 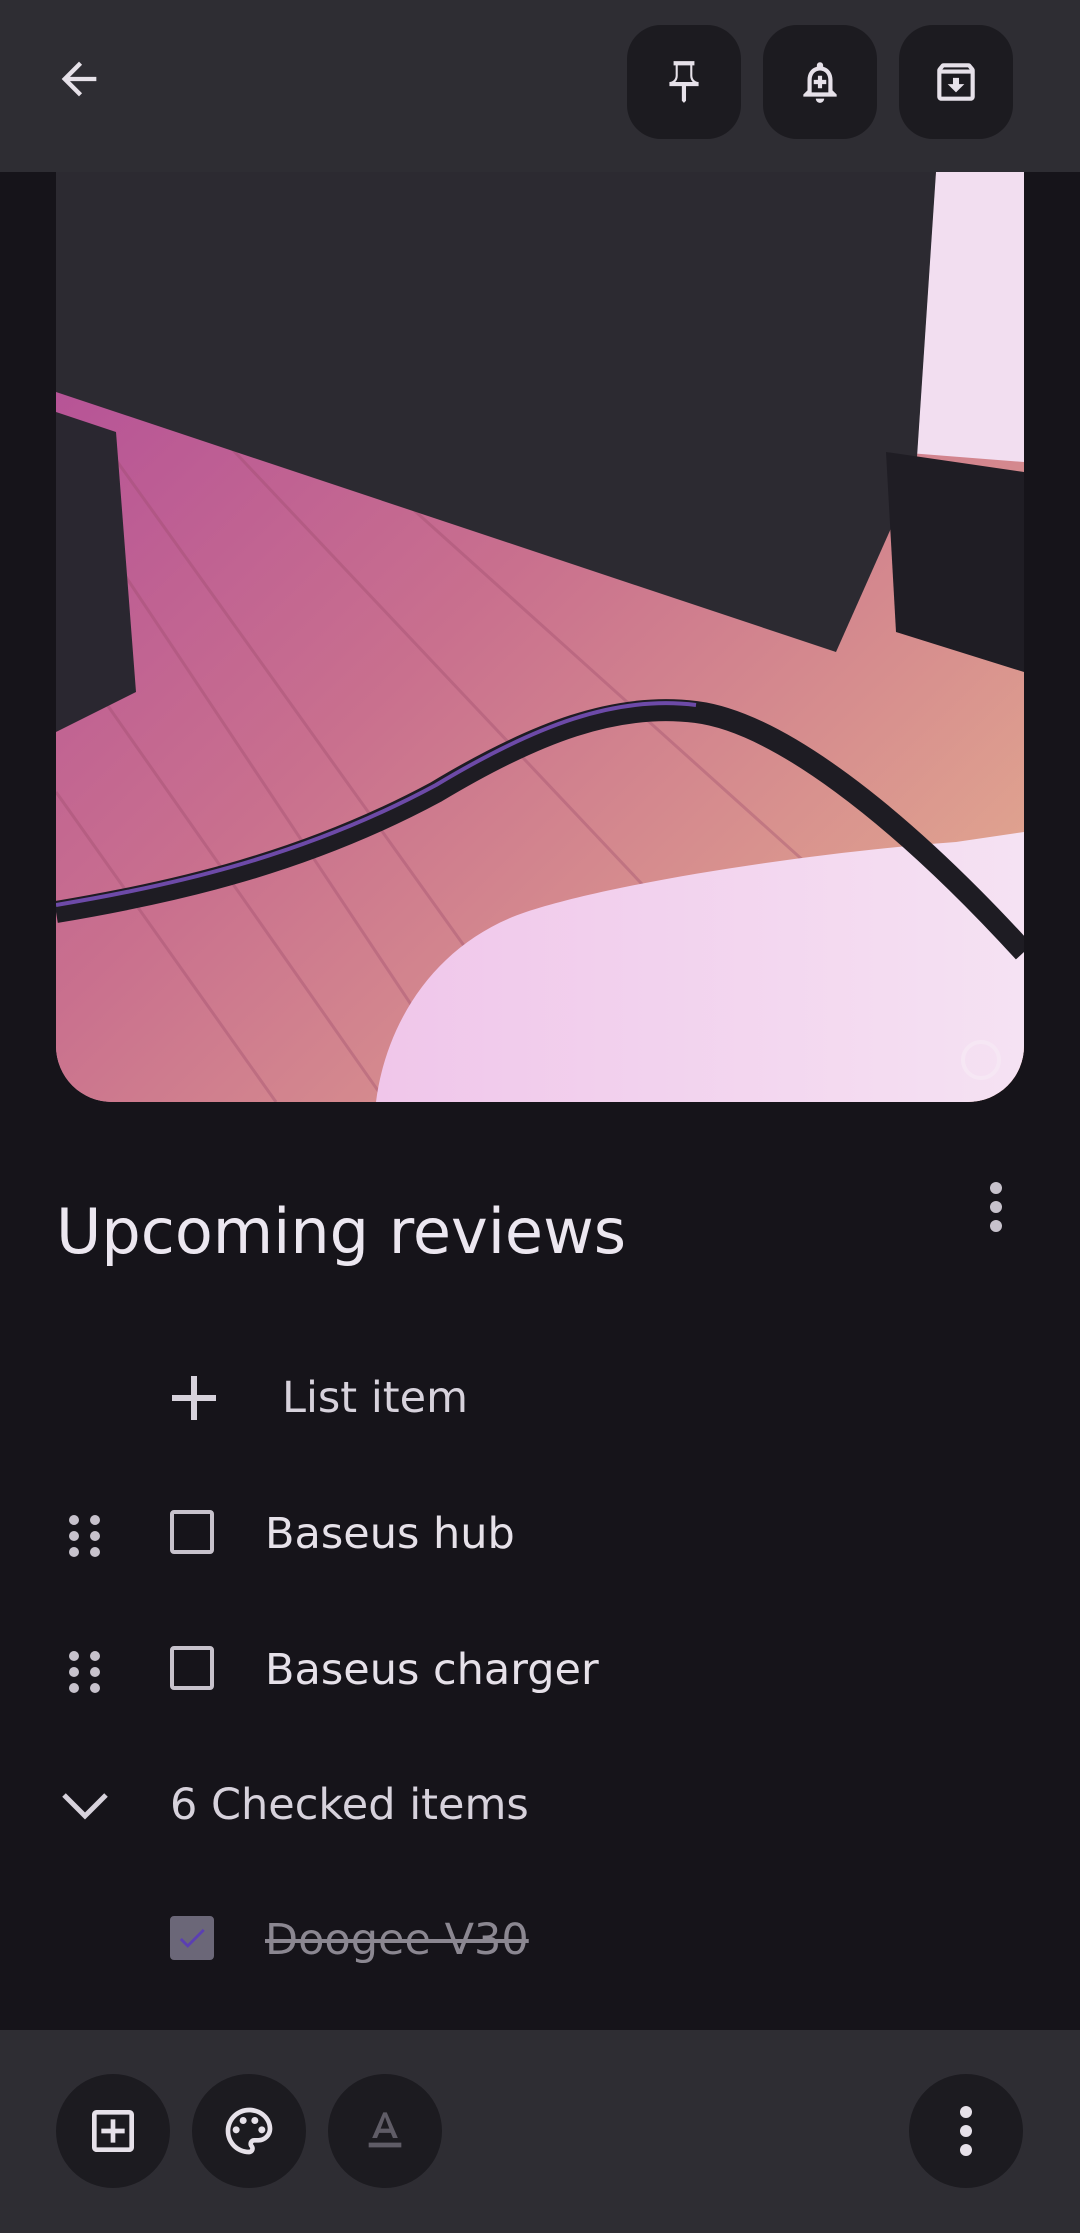 I want to click on add-list-item-label: List item, so click(x=375, y=1398).